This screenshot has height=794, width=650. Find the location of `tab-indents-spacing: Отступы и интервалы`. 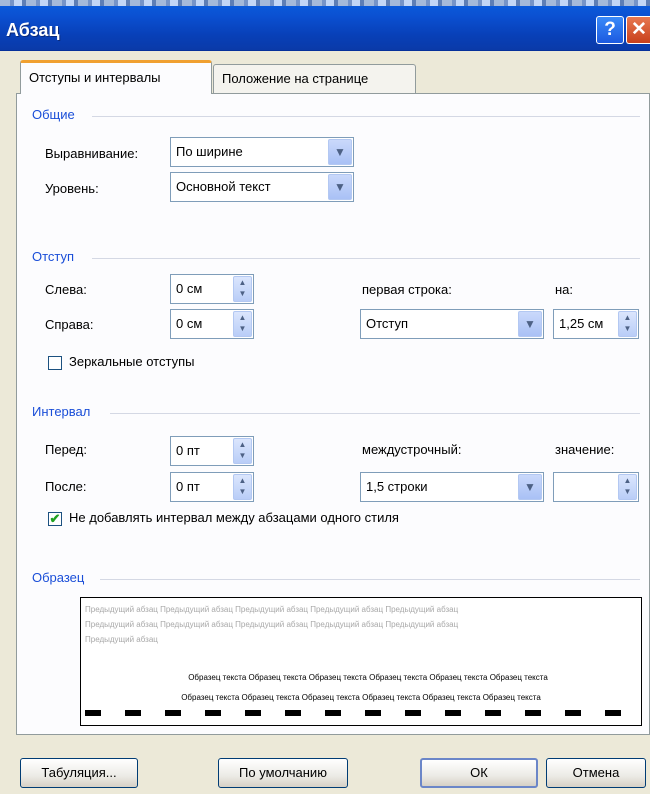

tab-indents-spacing: Отступы и интервалы is located at coordinates (116, 77).